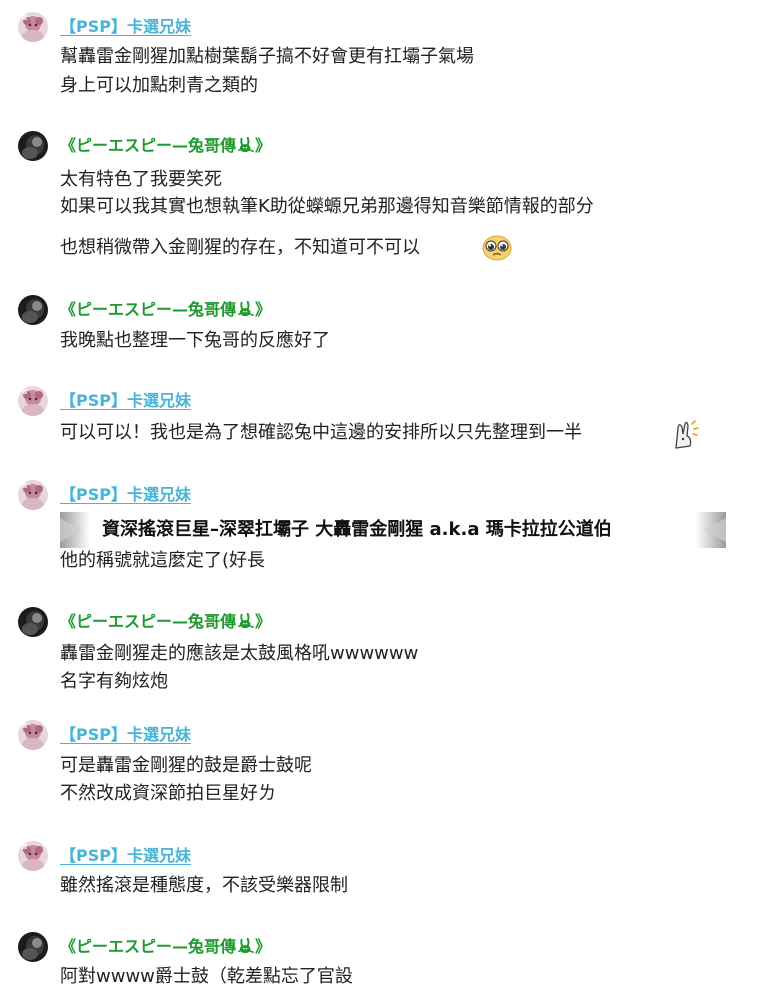 This screenshot has width=764, height=1008. I want to click on message-line: 我晚點也整理一下兔哥的反應好了, so click(195, 340).